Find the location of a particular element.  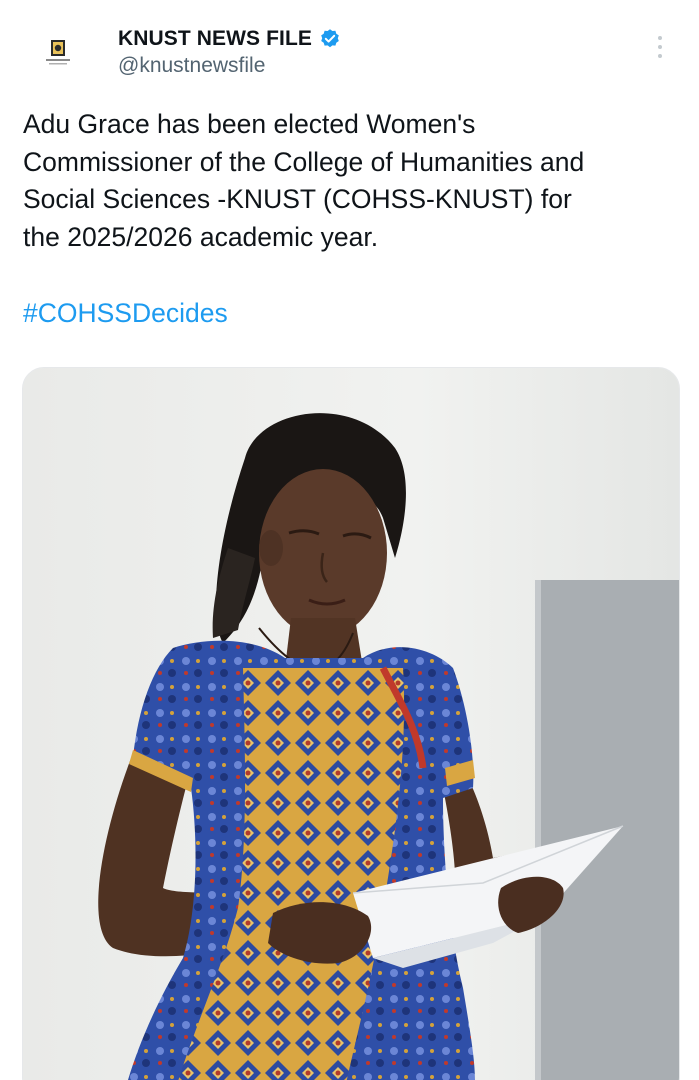

verified-badge-icon is located at coordinates (330, 39).